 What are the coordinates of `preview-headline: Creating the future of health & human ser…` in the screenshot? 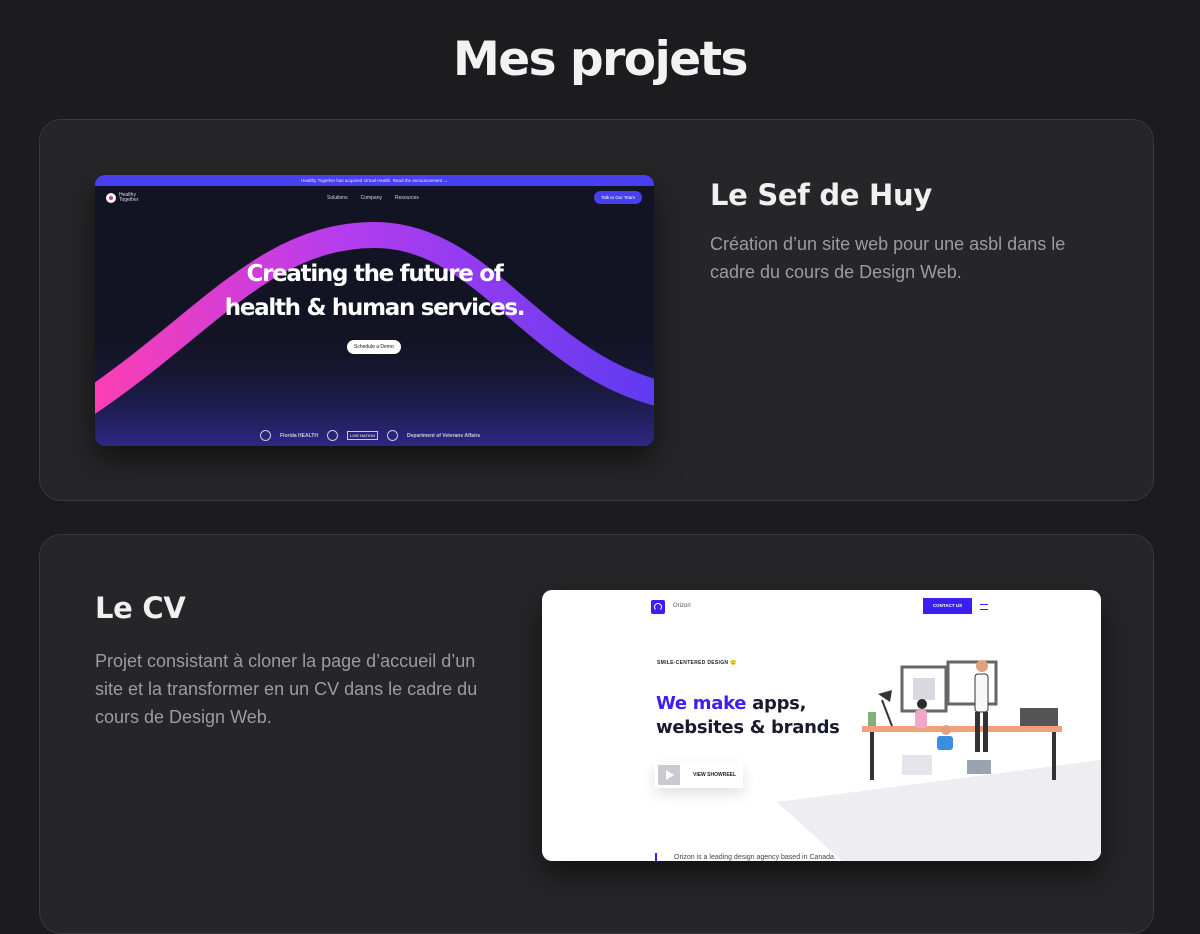 It's located at (375, 291).